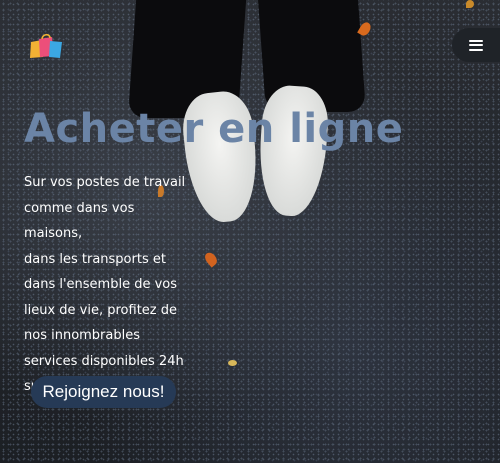  What do you see at coordinates (82, 335) in the screenshot?
I see `hero-description-line: nos innombrables` at bounding box center [82, 335].